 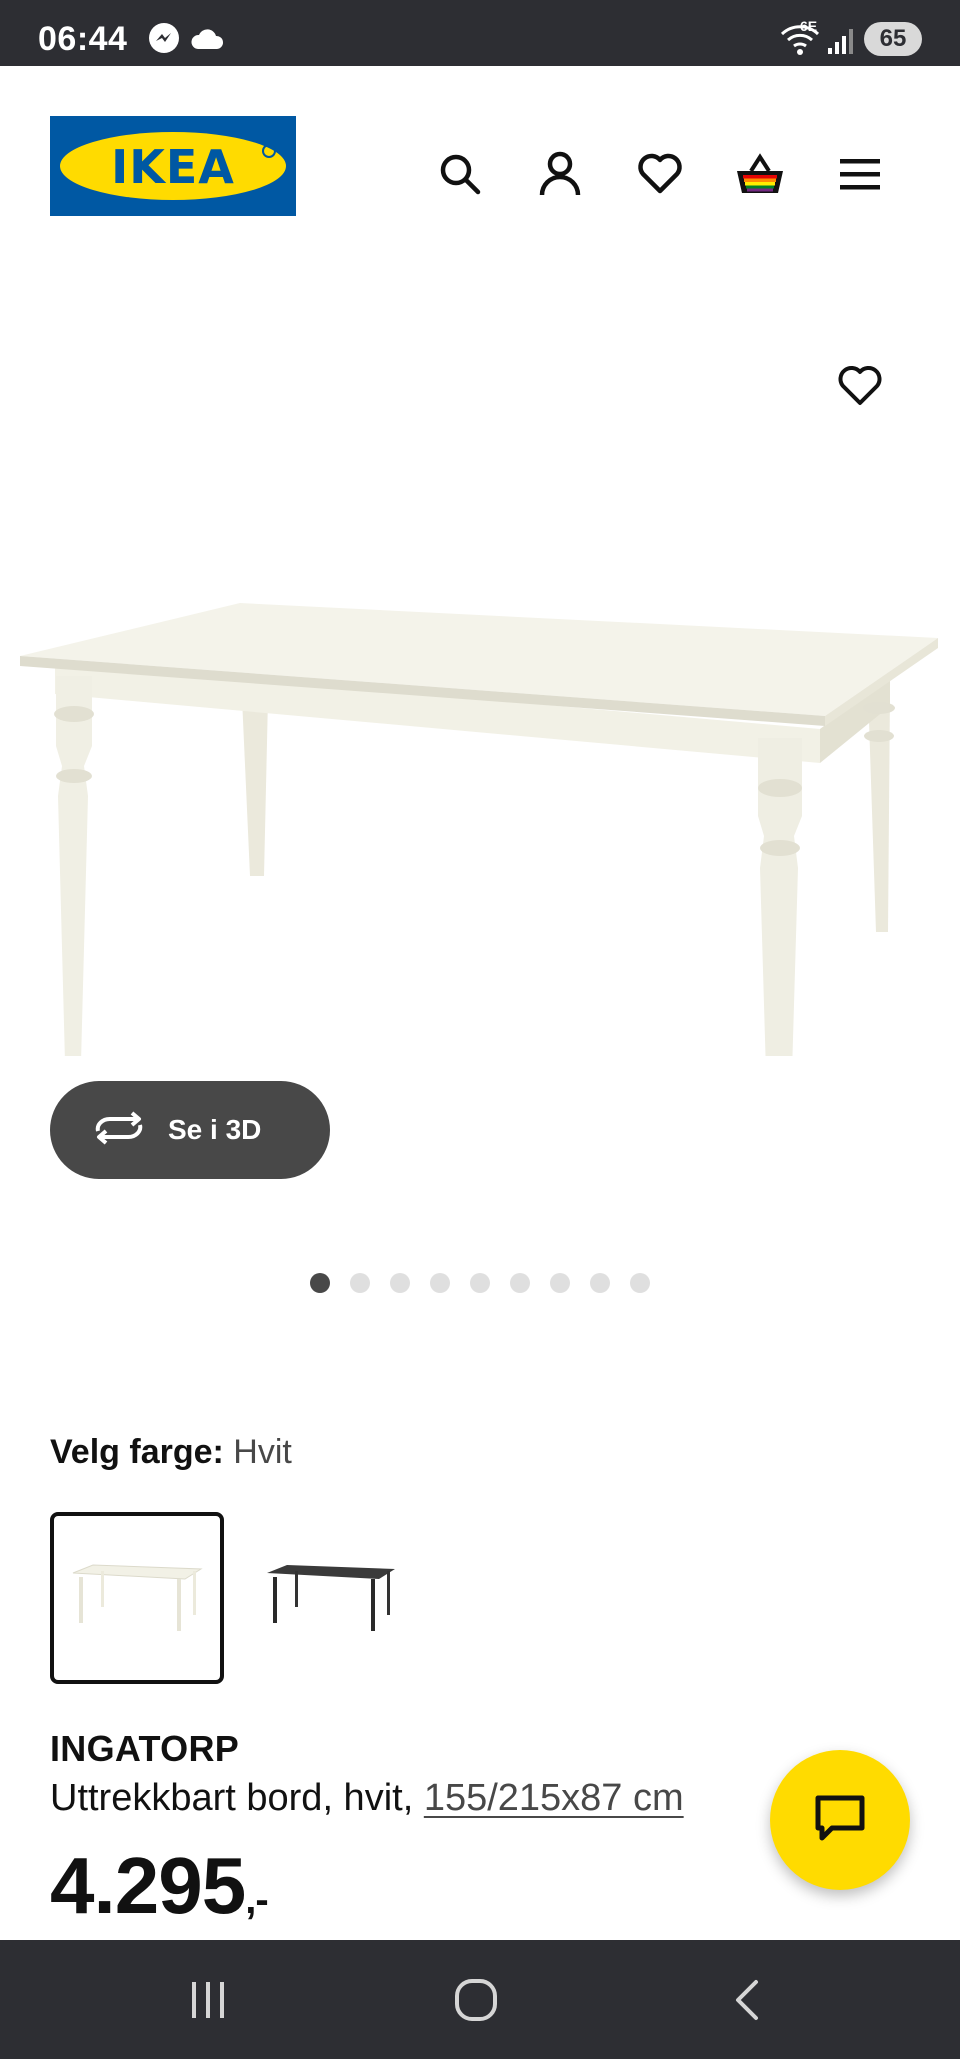 I want to click on status-bar: 06:44 6E 65, so click(x=480, y=33).